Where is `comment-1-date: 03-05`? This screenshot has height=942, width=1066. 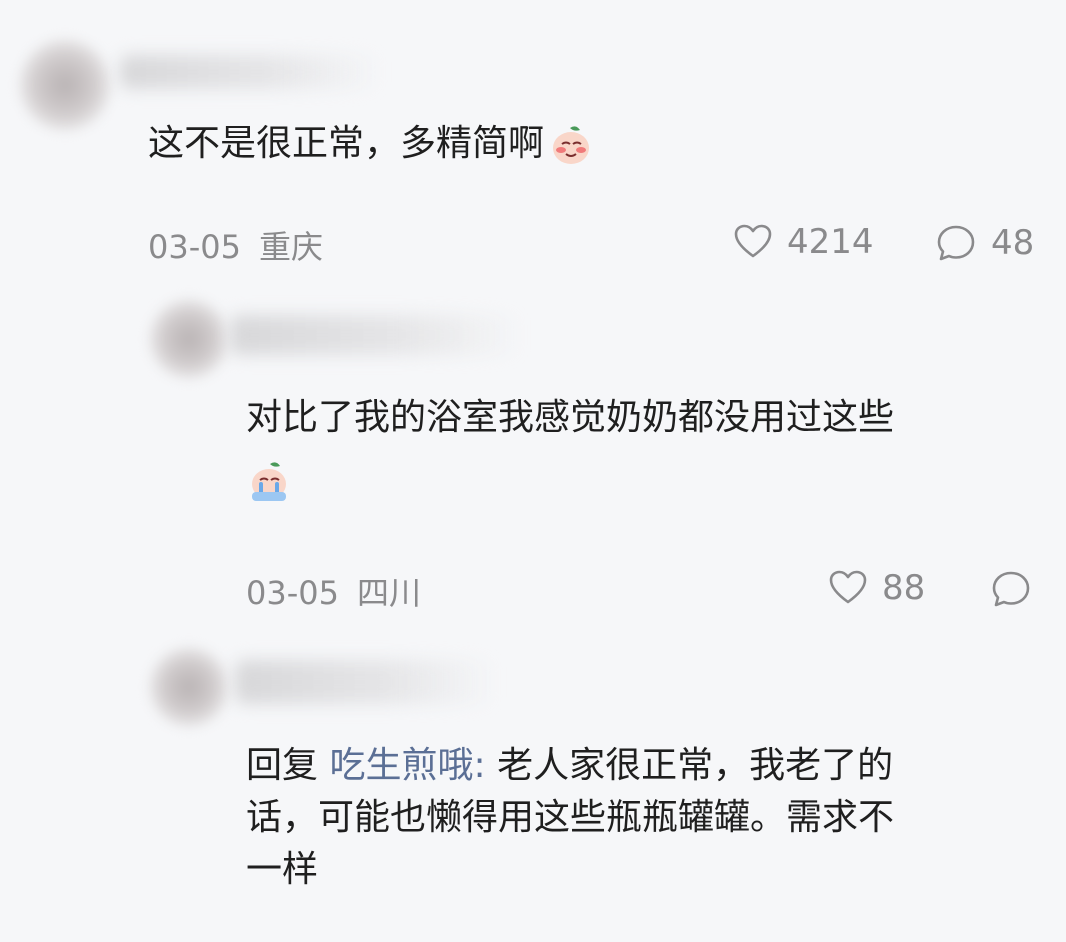
comment-1-date: 03-05 is located at coordinates (194, 247).